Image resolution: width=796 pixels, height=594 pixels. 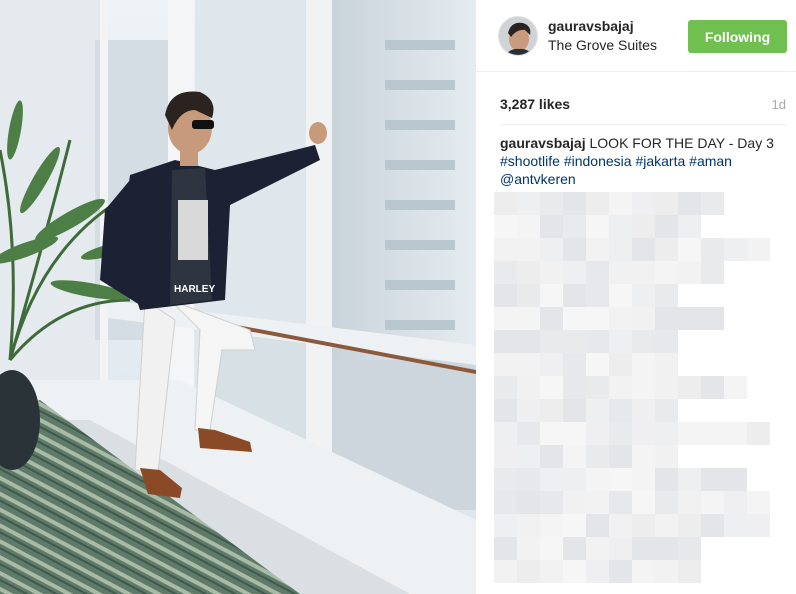 What do you see at coordinates (598, 161) in the screenshot?
I see `hashtag-link: #indonesia` at bounding box center [598, 161].